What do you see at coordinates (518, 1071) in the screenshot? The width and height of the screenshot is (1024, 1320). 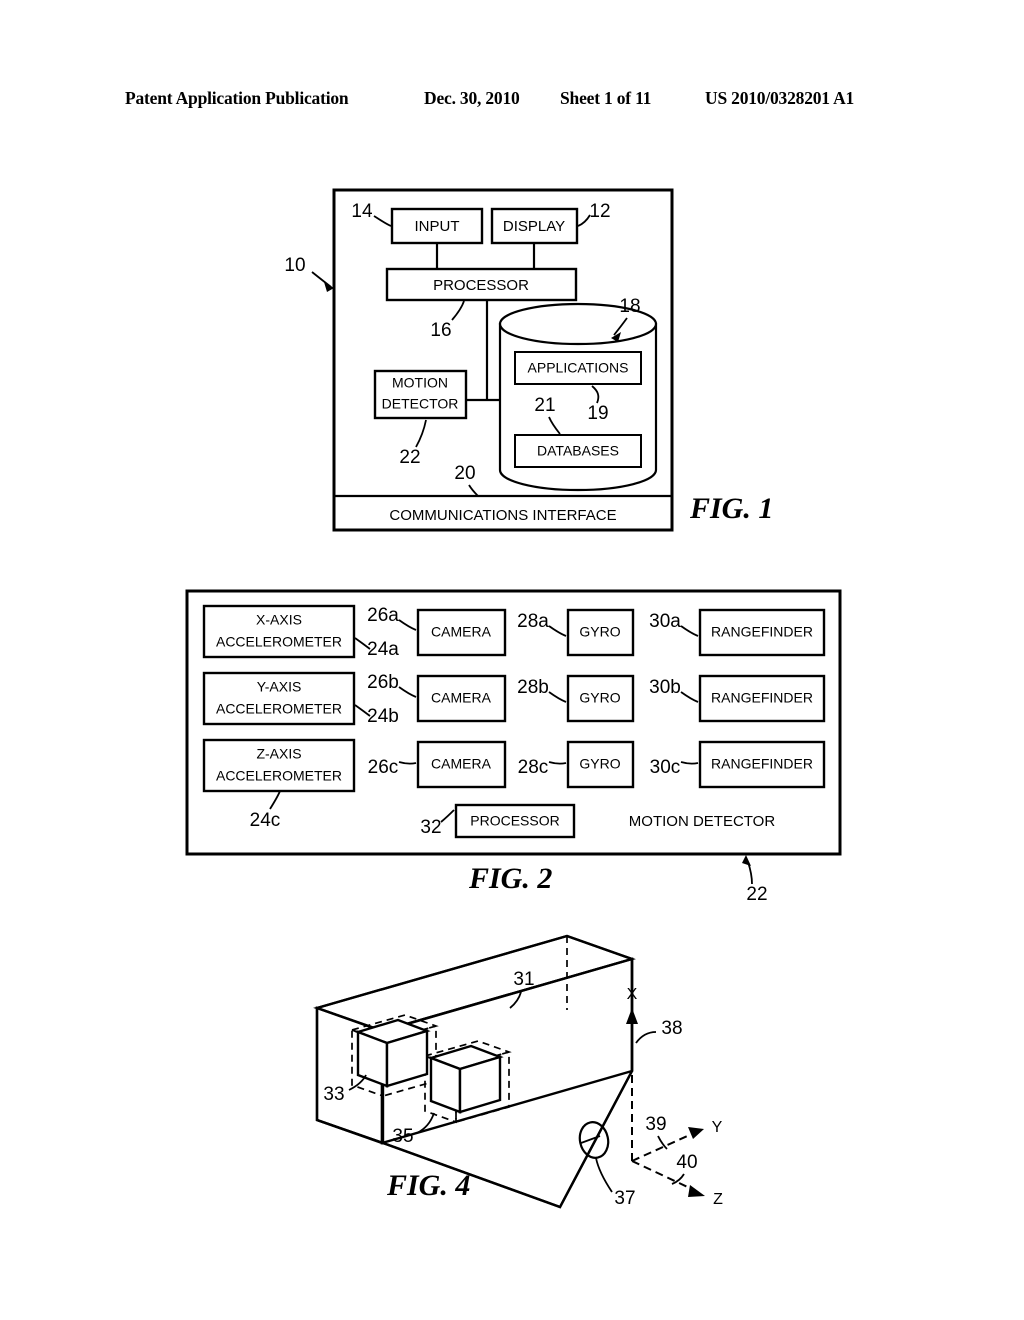 I see `figure-4: 31 33 35 37 X Y Z 38 39 40 FIG. 4` at bounding box center [518, 1071].